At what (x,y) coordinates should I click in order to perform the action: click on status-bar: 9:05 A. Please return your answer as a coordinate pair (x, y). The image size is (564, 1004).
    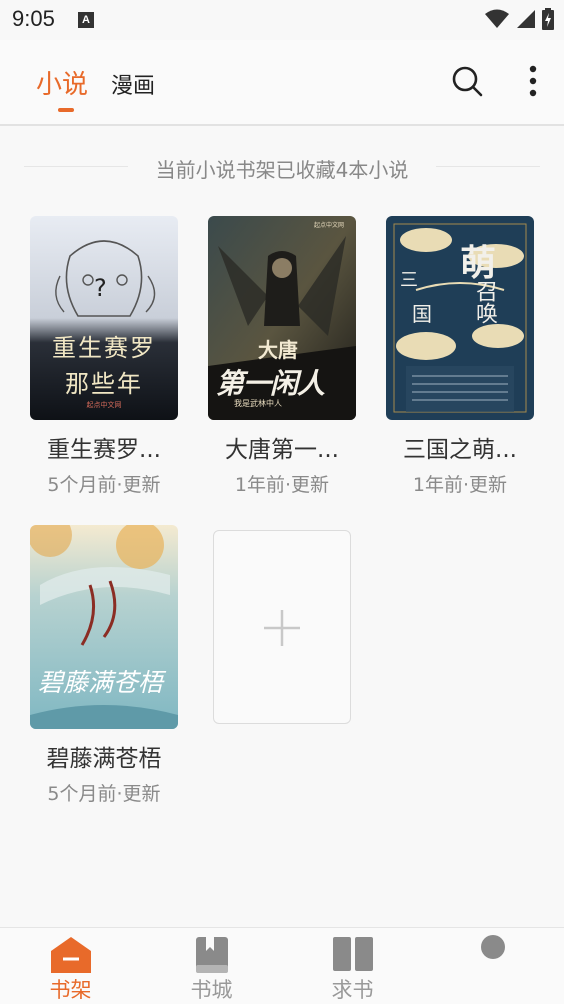
    Looking at the image, I should click on (282, 20).